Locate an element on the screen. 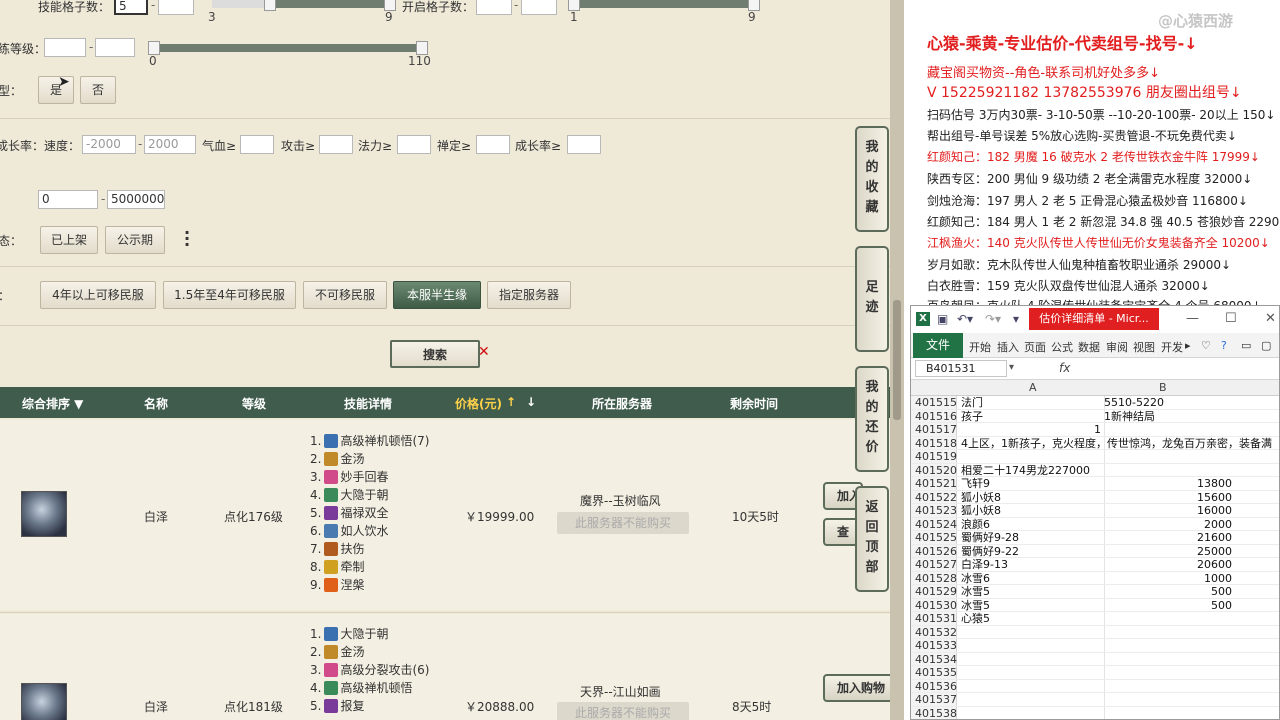 The image size is (1280, 720). level-min-input is located at coordinates (65, 47).